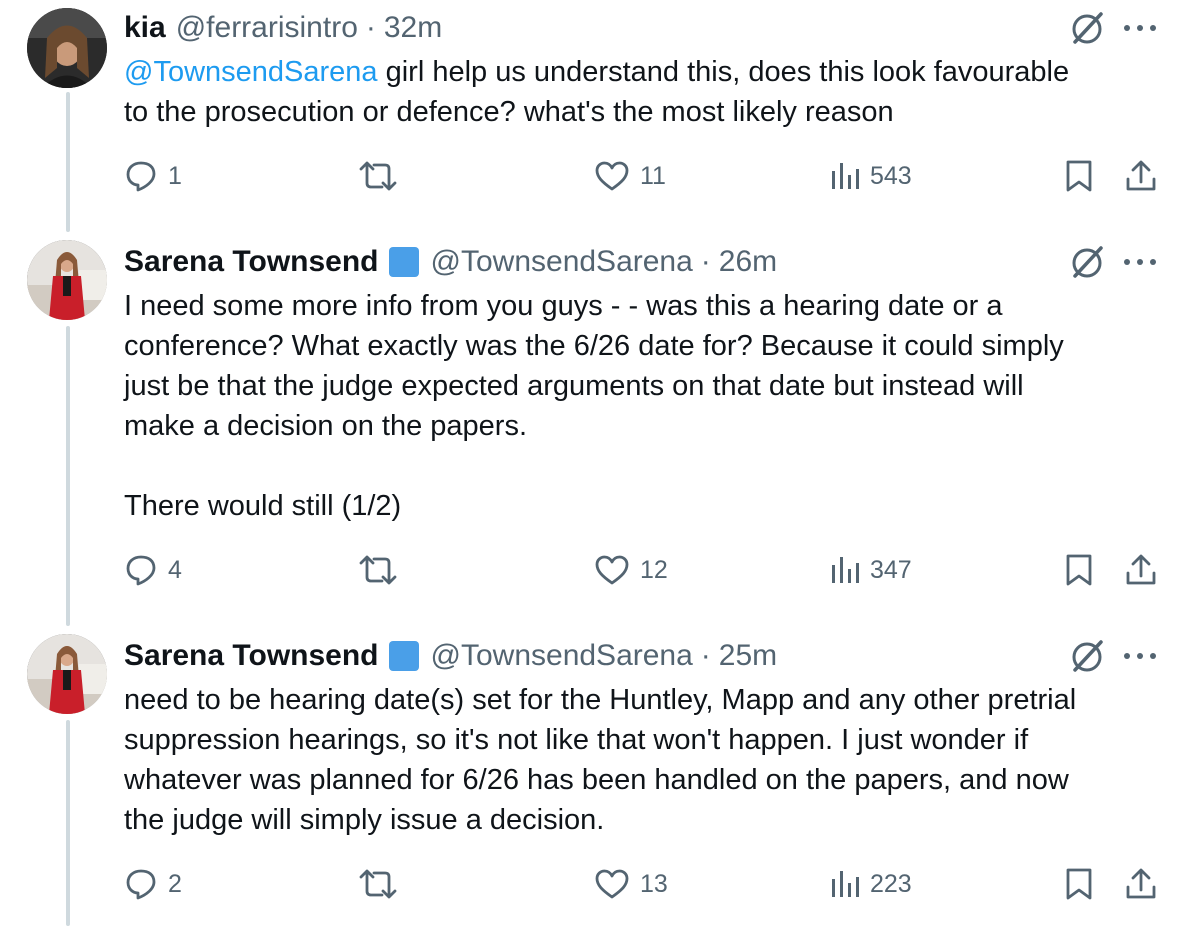  I want to click on tweet-header: Sarena Townsend @TownsendSarena · 26m, so click(450, 262).